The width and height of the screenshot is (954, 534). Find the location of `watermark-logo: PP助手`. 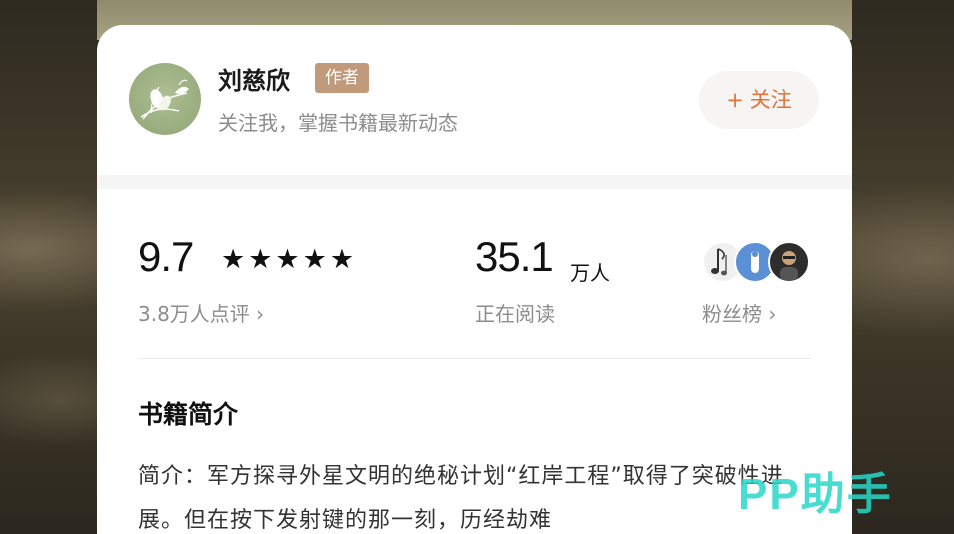

watermark-logo: PP助手 is located at coordinates (815, 494).